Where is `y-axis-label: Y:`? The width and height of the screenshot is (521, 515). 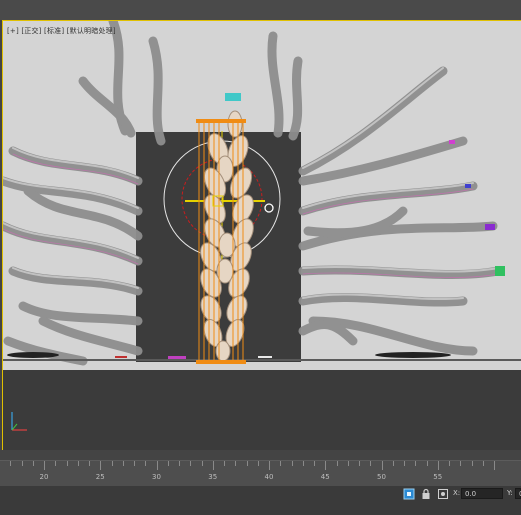
y-axis-label: Y: is located at coordinates (510, 493).